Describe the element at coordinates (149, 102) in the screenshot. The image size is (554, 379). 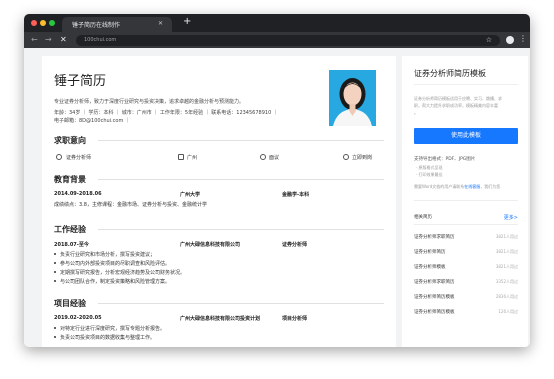
I see `resume-summary: 专业证券分析师，致力于深度行业研究与投资决策，追求卓越的金融分析与预测能力。` at that location.